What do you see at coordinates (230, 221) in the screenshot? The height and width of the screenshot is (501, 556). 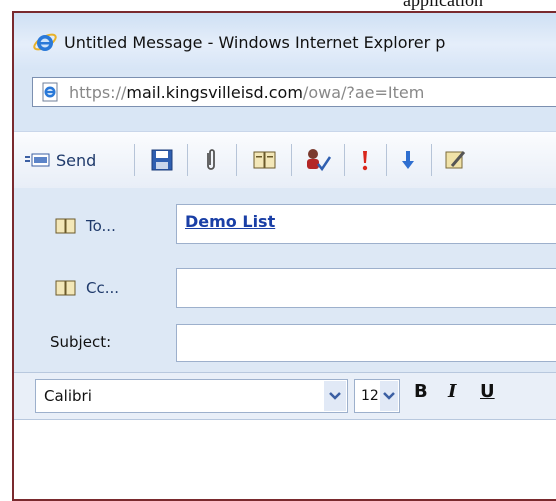 I see `recipient-demo-list: Demo List` at bounding box center [230, 221].